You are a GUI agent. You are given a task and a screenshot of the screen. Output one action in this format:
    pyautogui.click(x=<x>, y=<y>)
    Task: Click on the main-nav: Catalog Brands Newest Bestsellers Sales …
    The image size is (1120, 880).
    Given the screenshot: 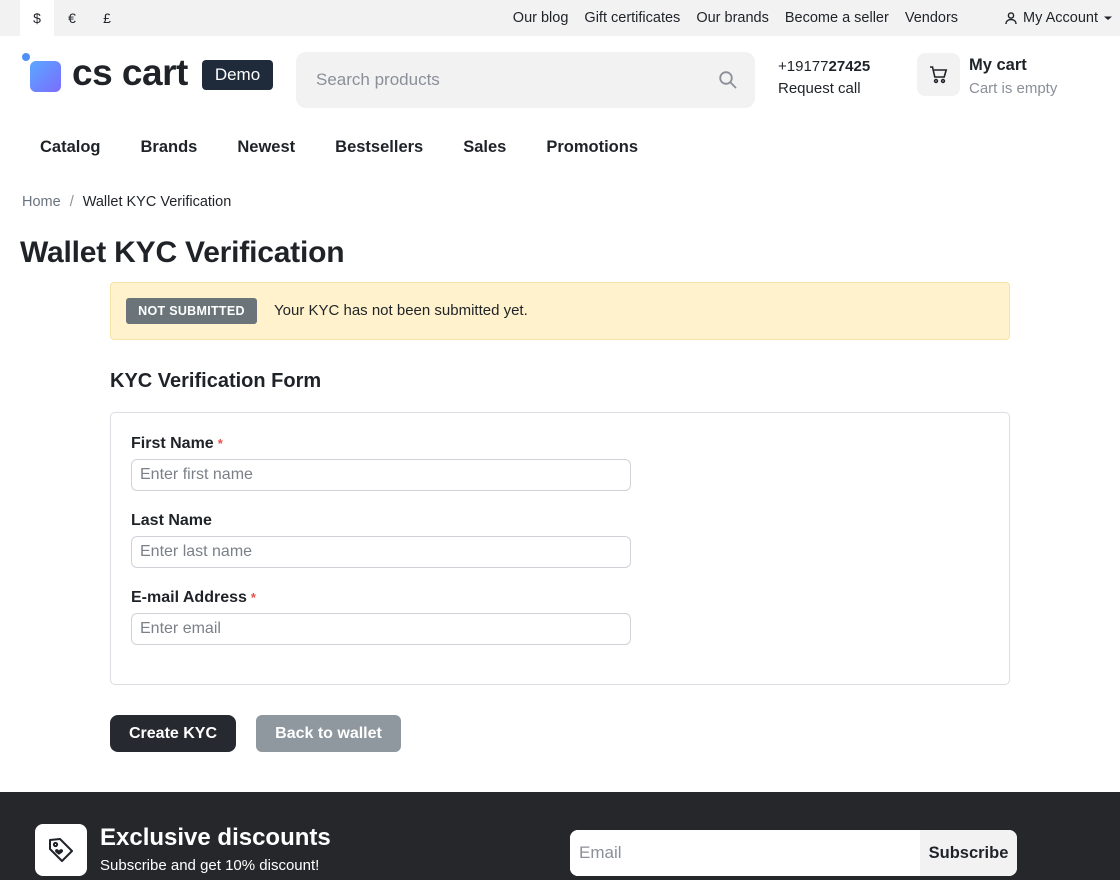 What is the action you would take?
    pyautogui.click(x=339, y=148)
    